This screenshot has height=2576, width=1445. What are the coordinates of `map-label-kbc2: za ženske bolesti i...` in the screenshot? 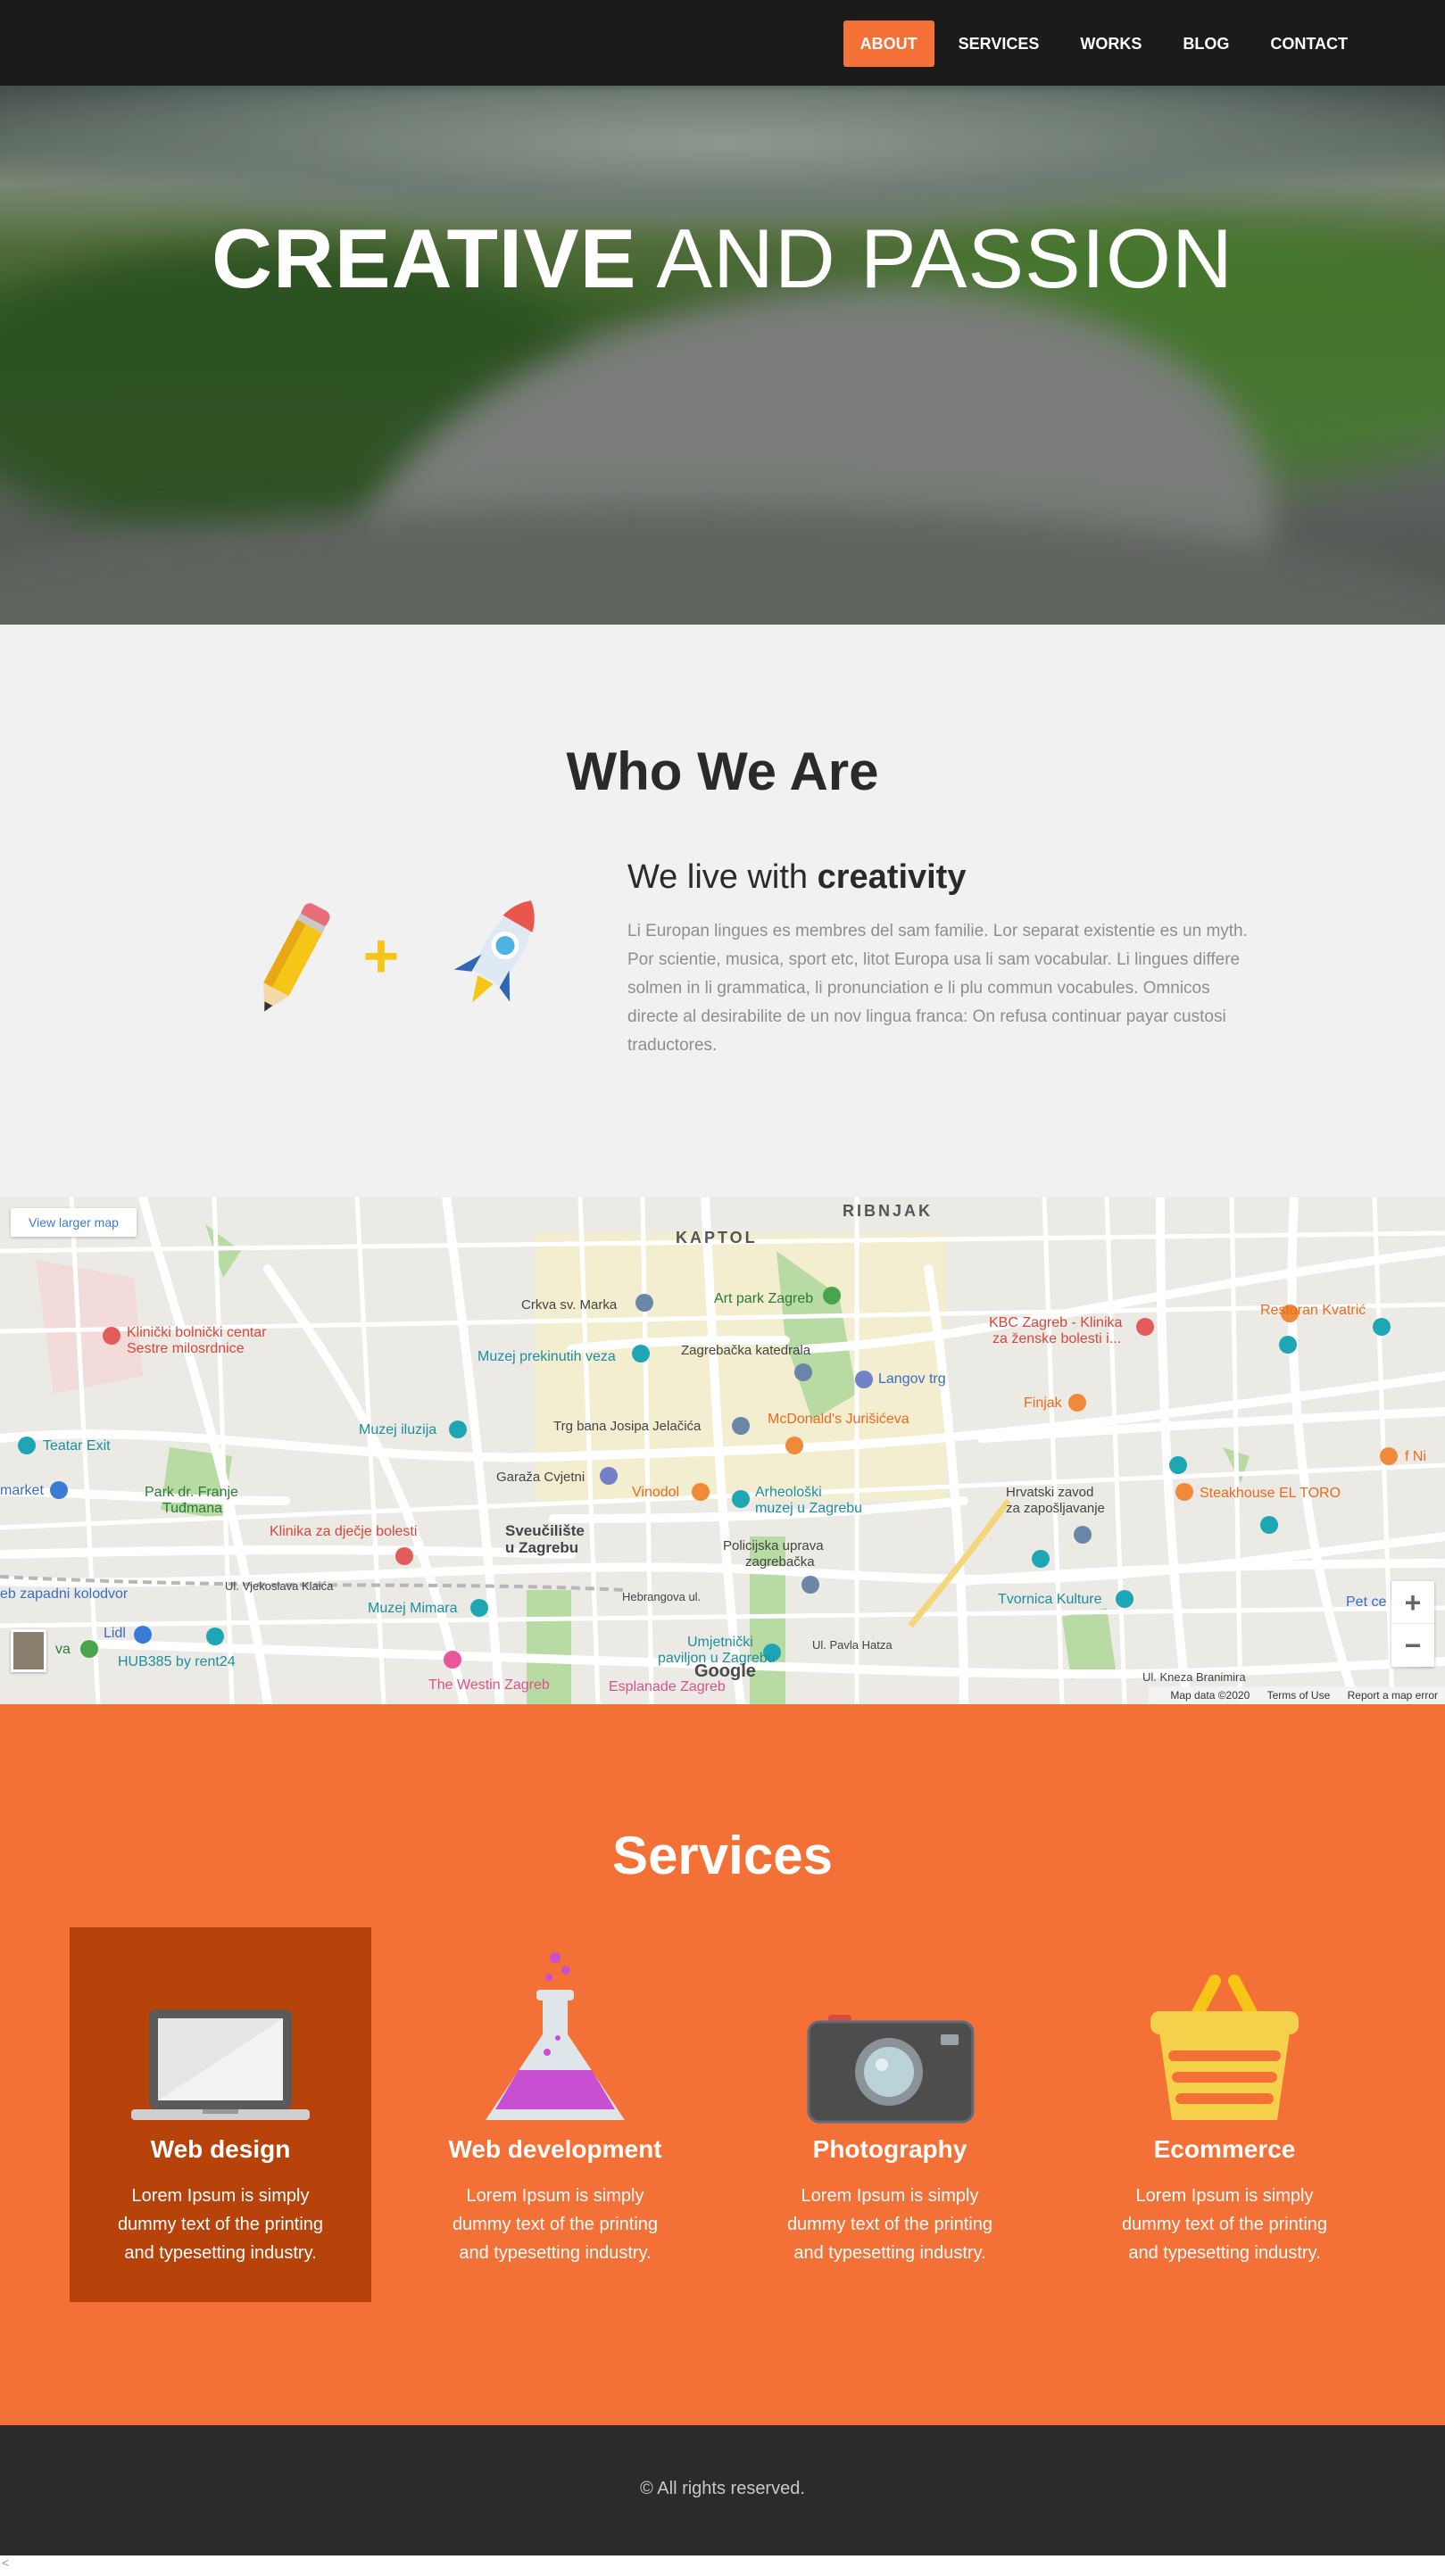 It's located at (1057, 1338).